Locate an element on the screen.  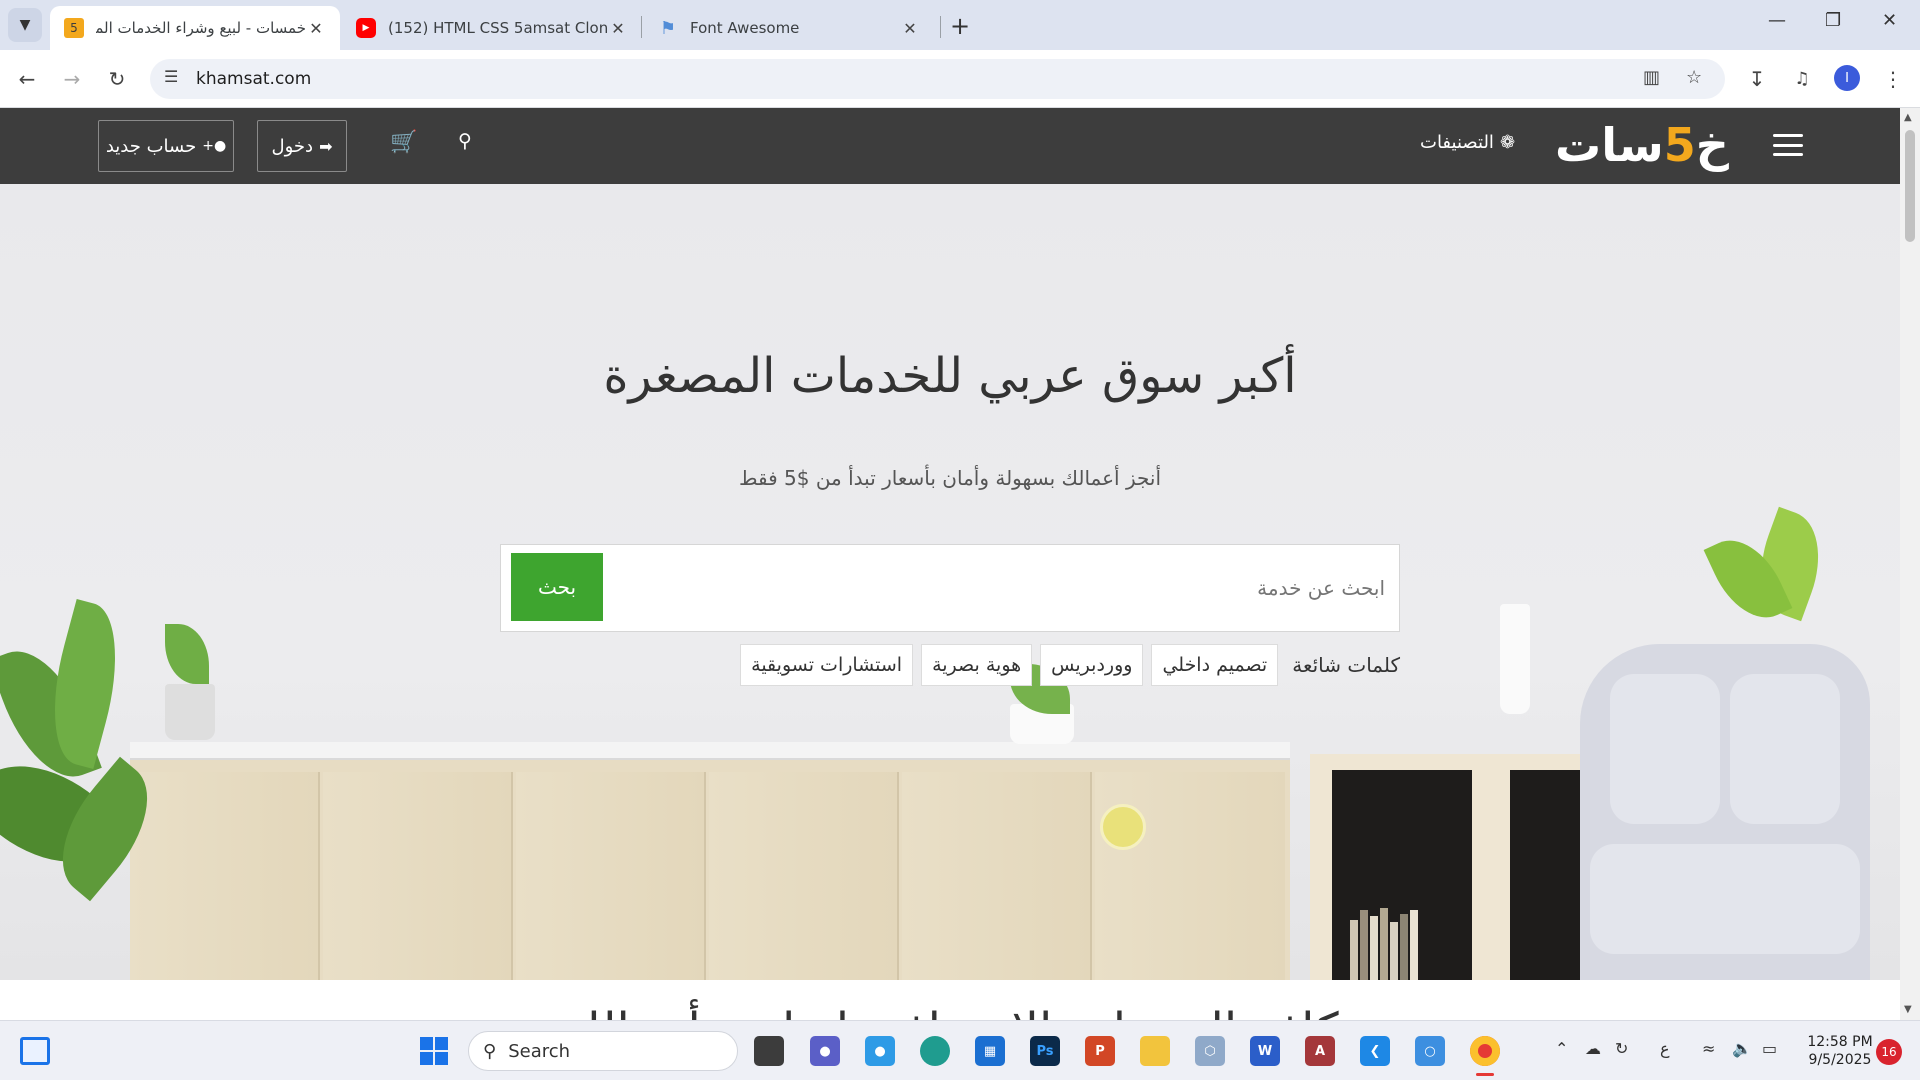
language-indicator: ع is located at coordinates (1665, 1048).